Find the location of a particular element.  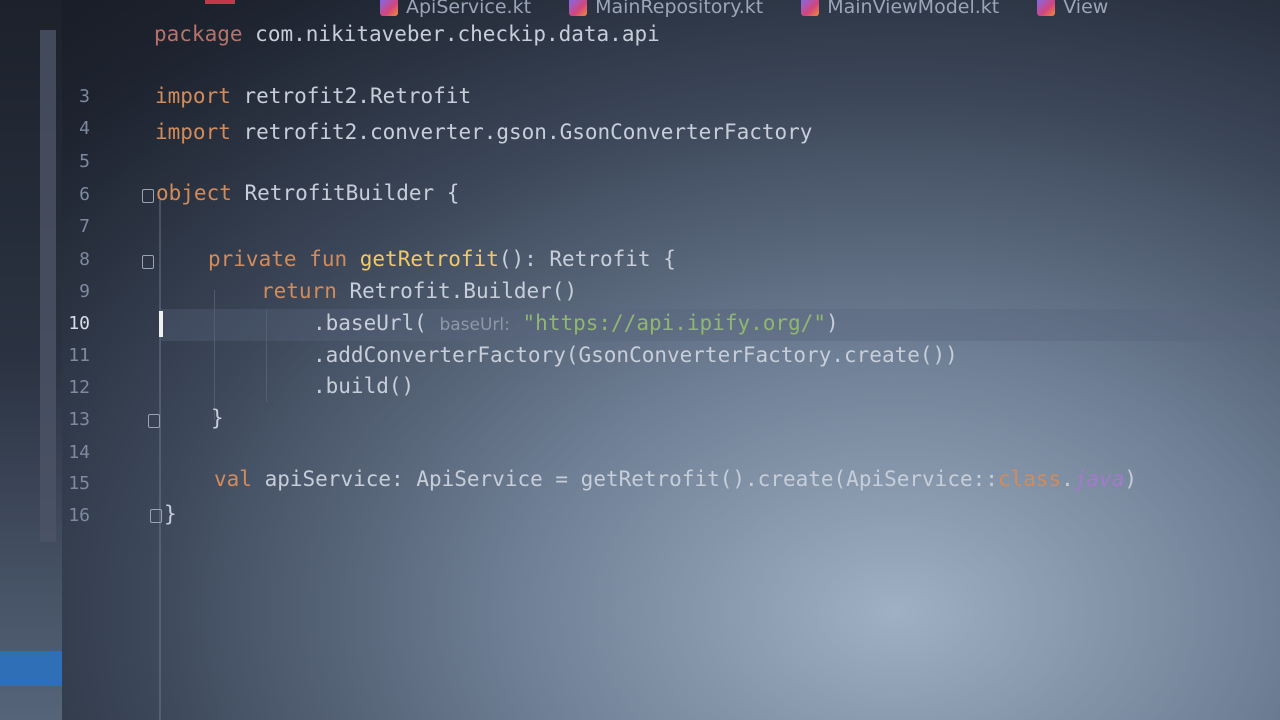

line-number: 7 is located at coordinates (70, 226).